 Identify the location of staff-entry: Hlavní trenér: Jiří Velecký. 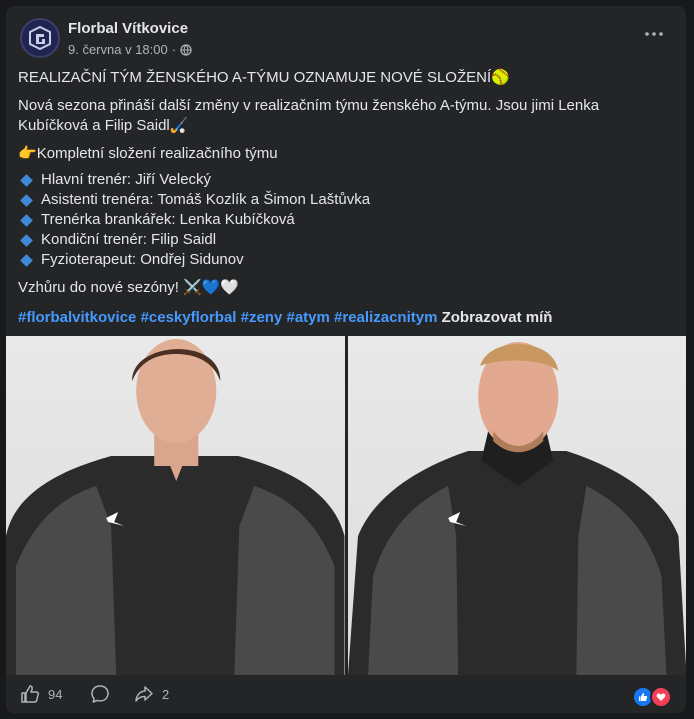
(126, 179).